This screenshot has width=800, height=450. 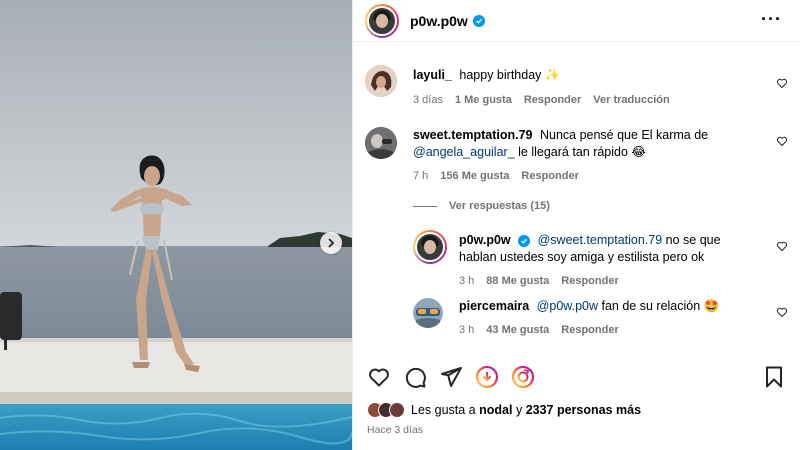 I want to click on remix-icon, so click(x=523, y=377).